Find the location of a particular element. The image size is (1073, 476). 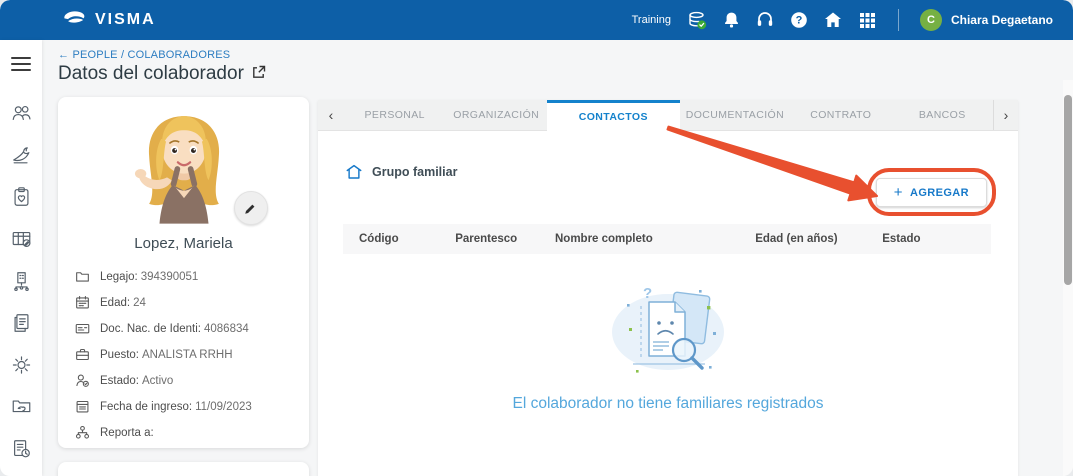

agregar-button: + AGREGAR is located at coordinates (931, 192).